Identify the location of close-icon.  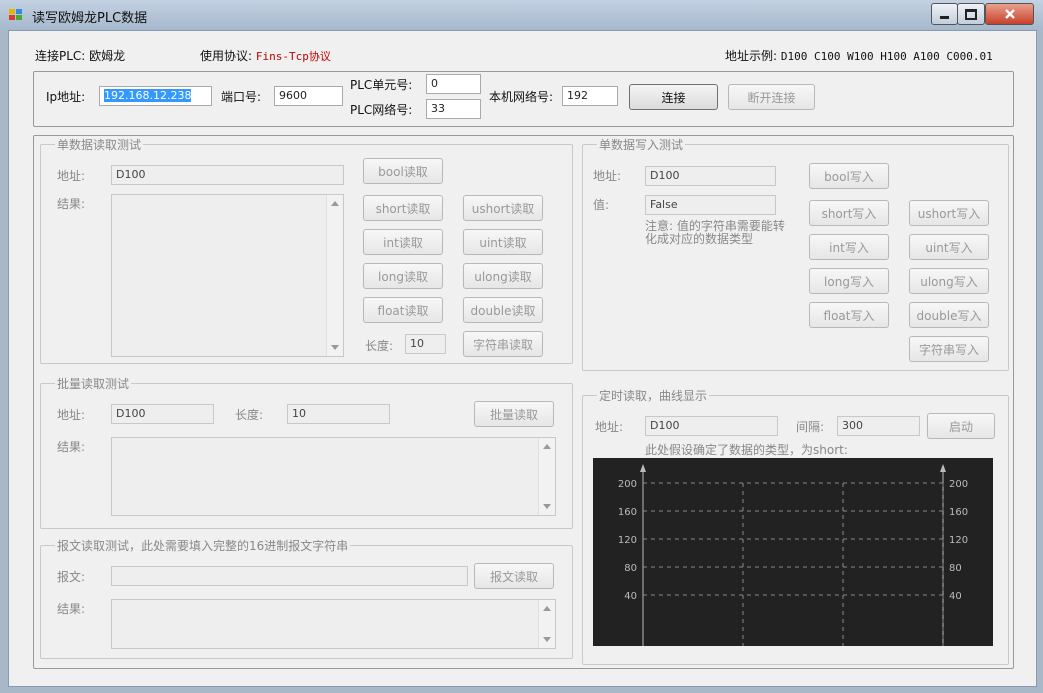
(1009, 14).